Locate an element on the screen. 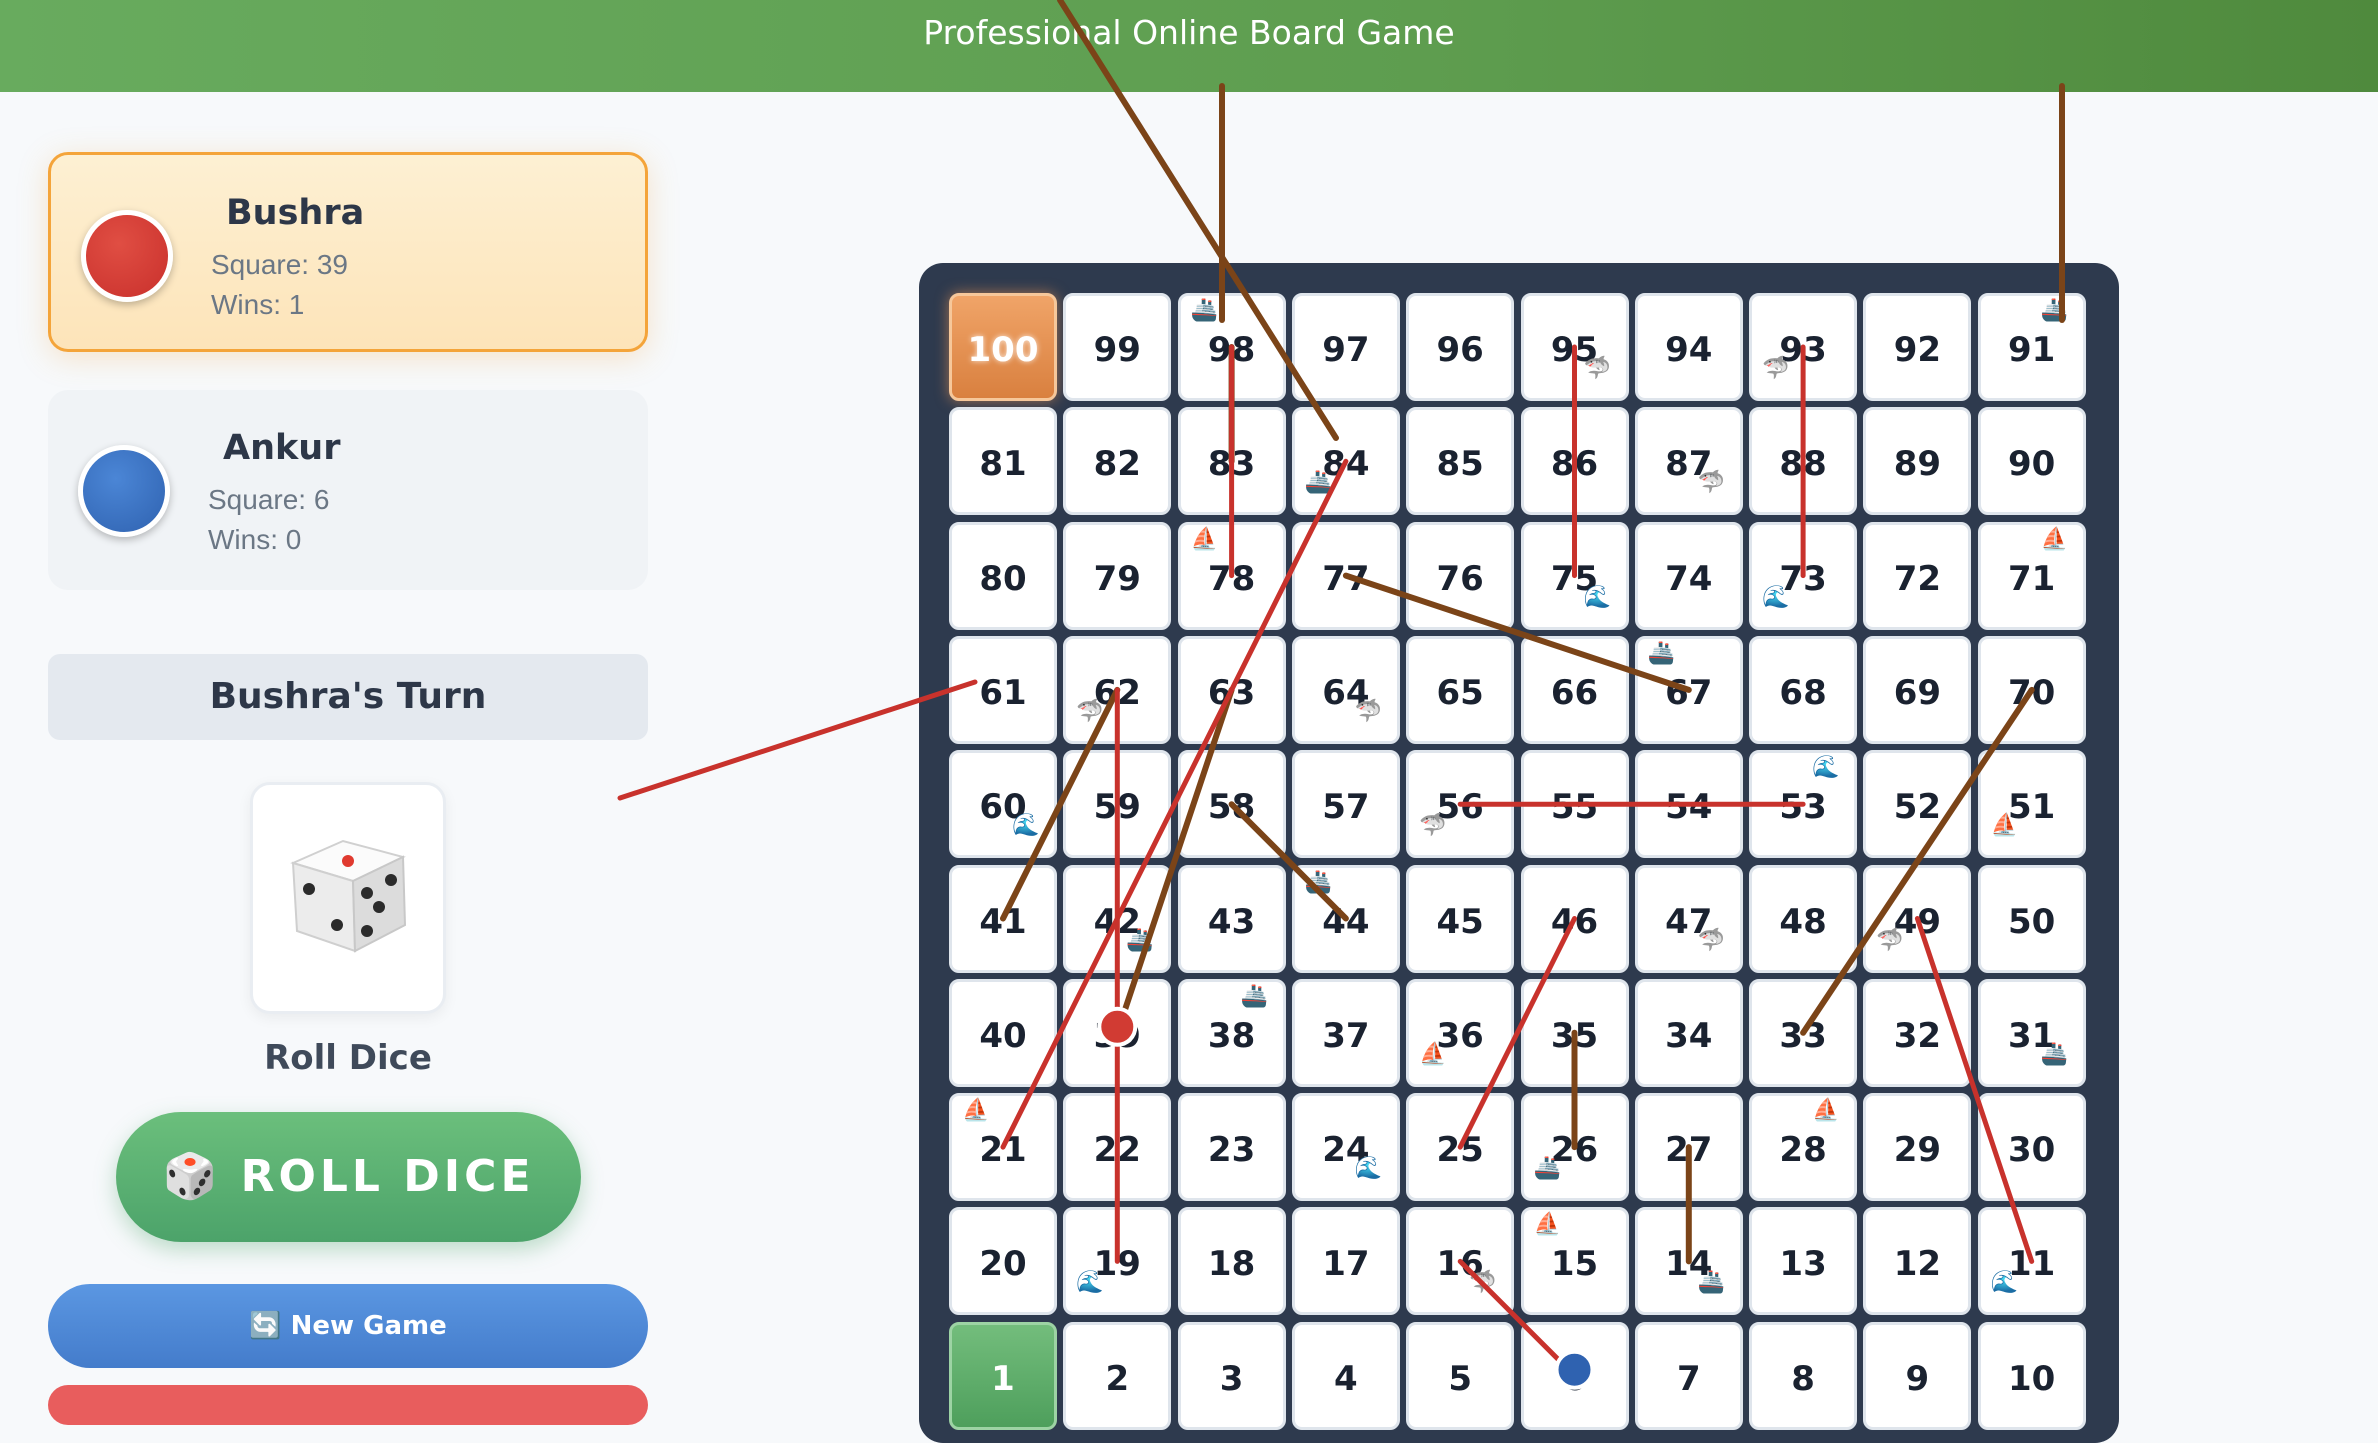 This screenshot has height=1443, width=2378. board-cell-38: 38 🚢 is located at coordinates (1231, 1032).